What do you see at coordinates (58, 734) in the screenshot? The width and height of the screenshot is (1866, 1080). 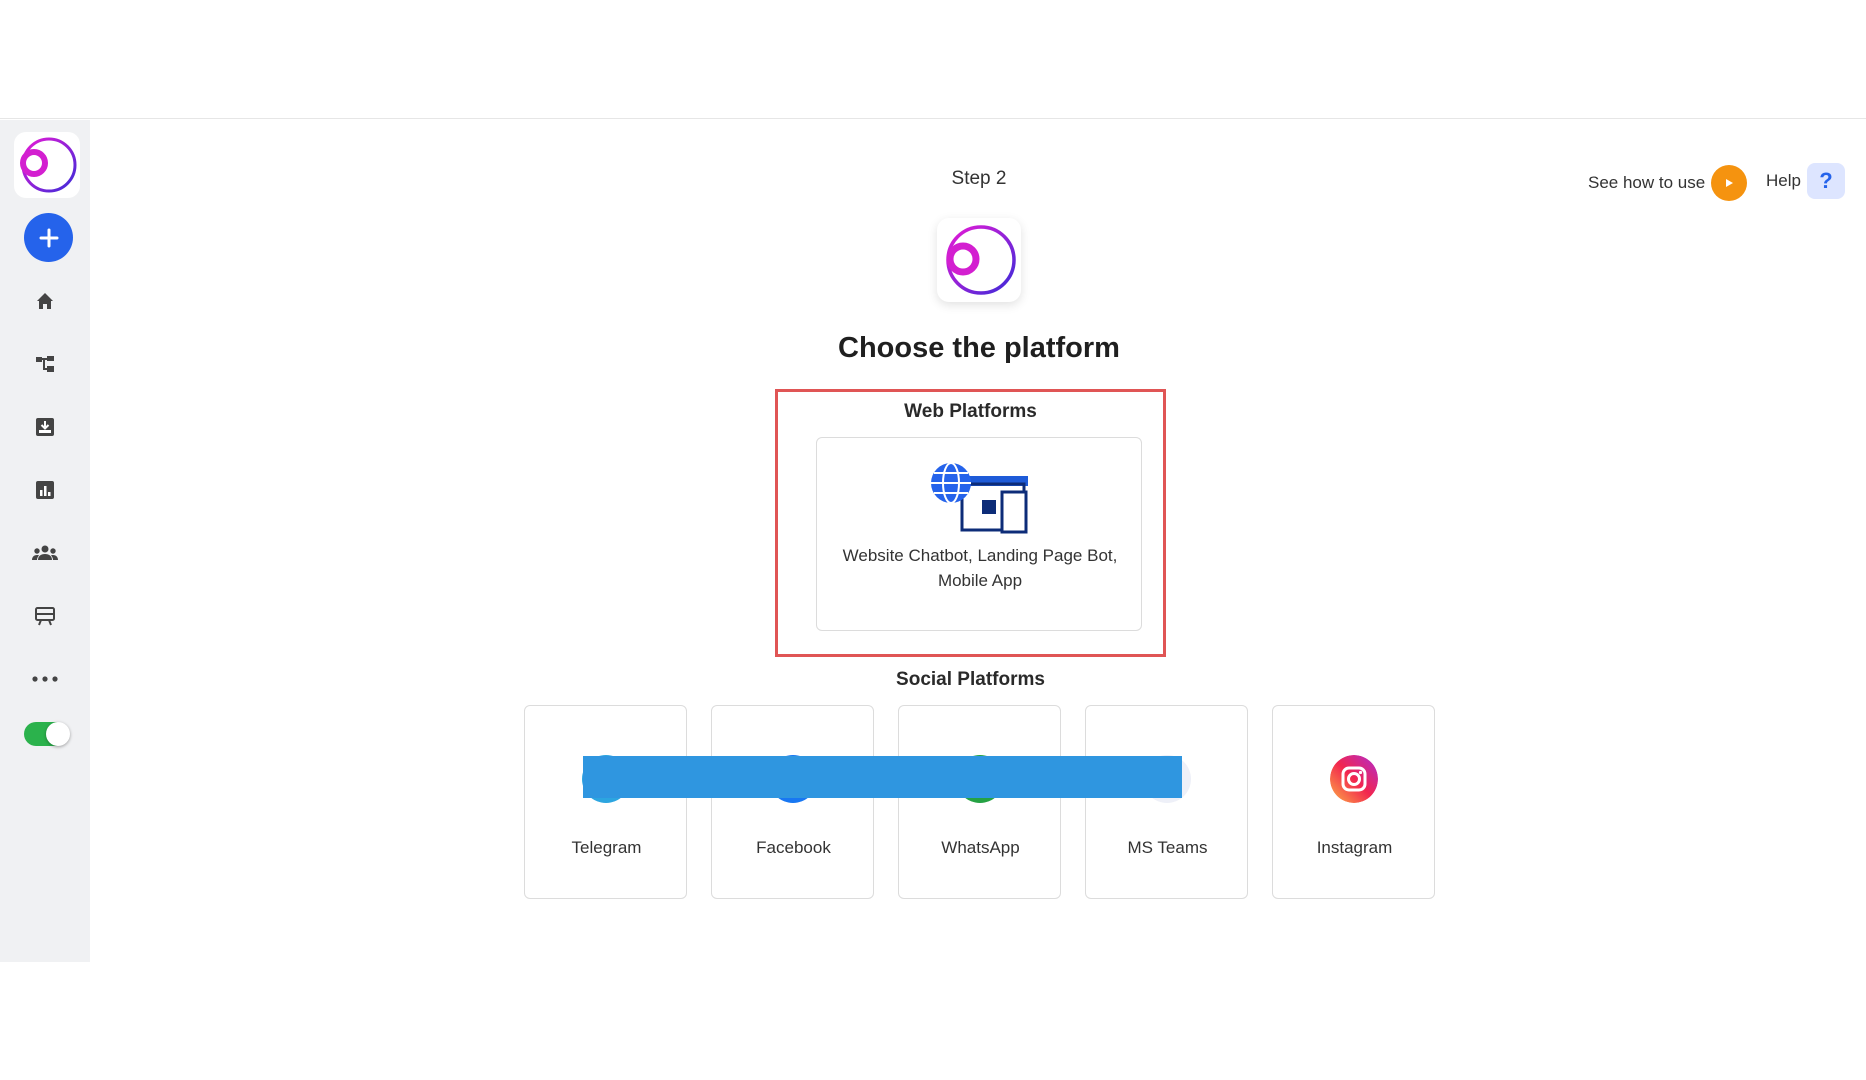 I see `toggle-knob` at bounding box center [58, 734].